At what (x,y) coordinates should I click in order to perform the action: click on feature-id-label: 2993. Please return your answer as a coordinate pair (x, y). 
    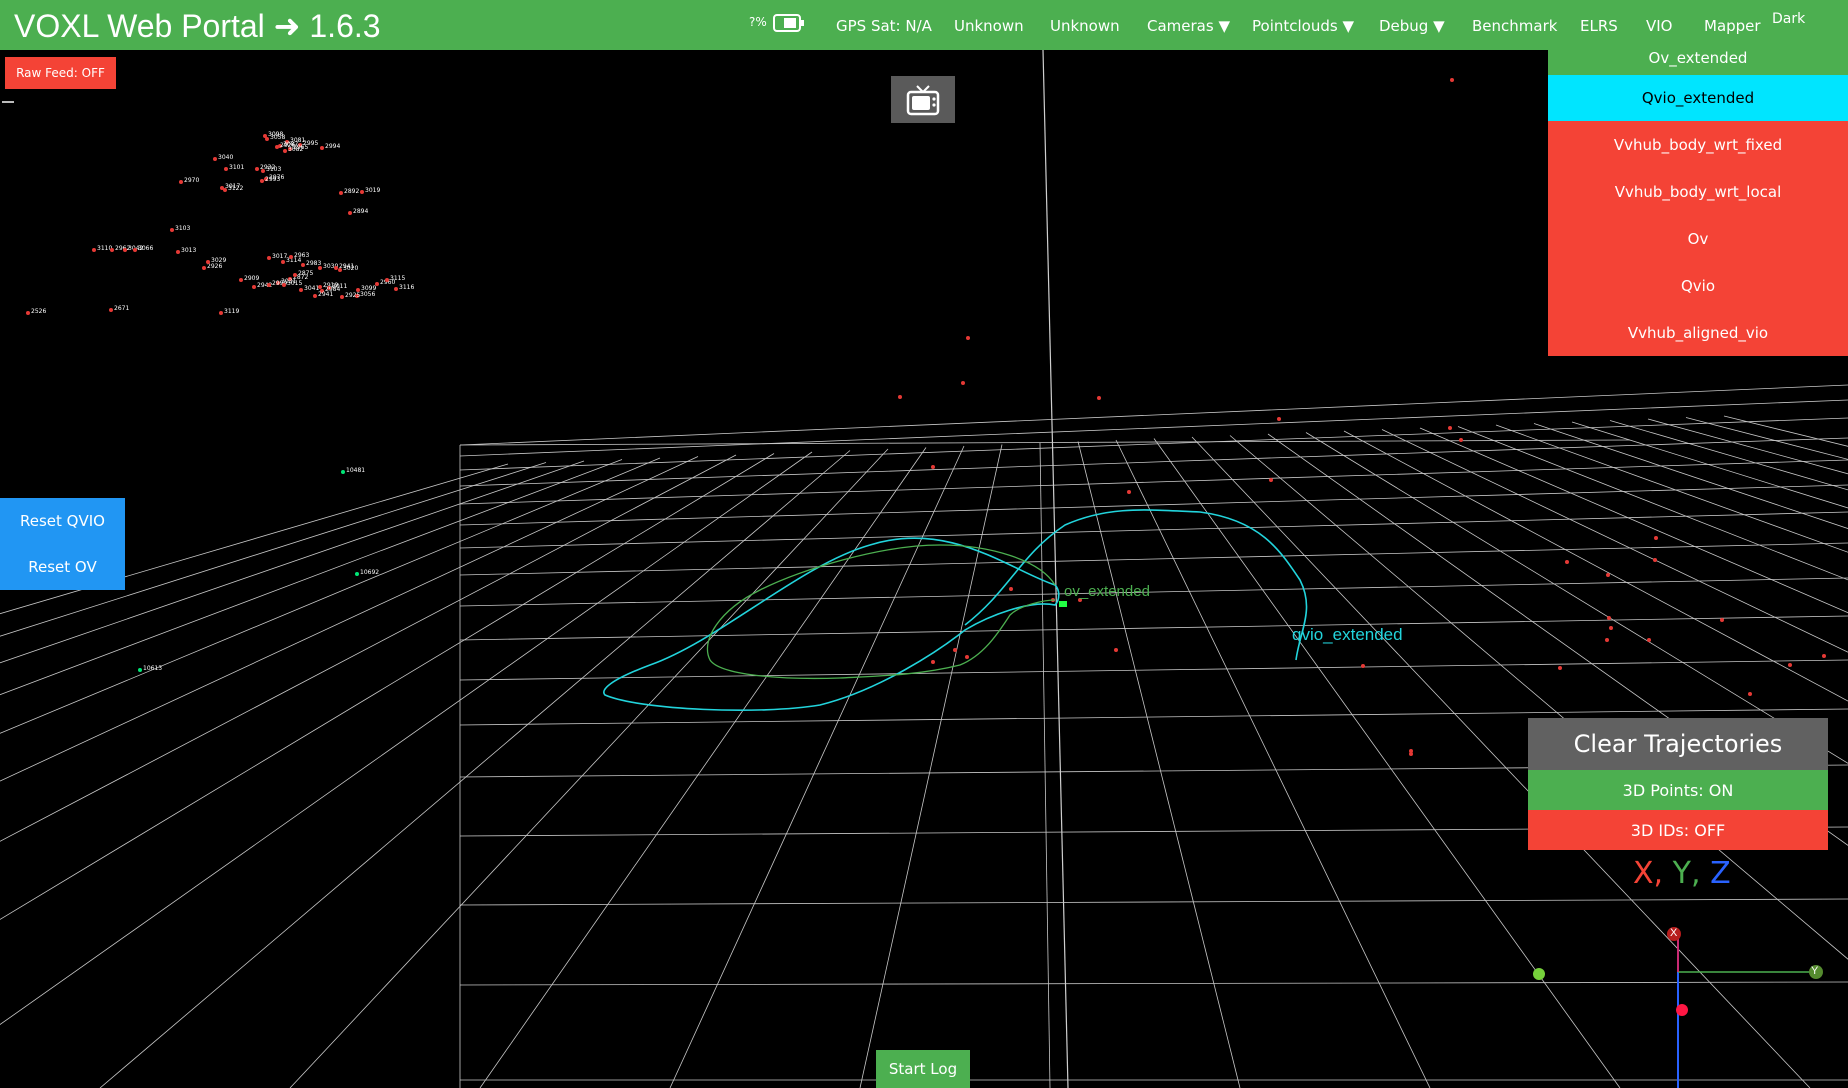
    Looking at the image, I should click on (273, 179).